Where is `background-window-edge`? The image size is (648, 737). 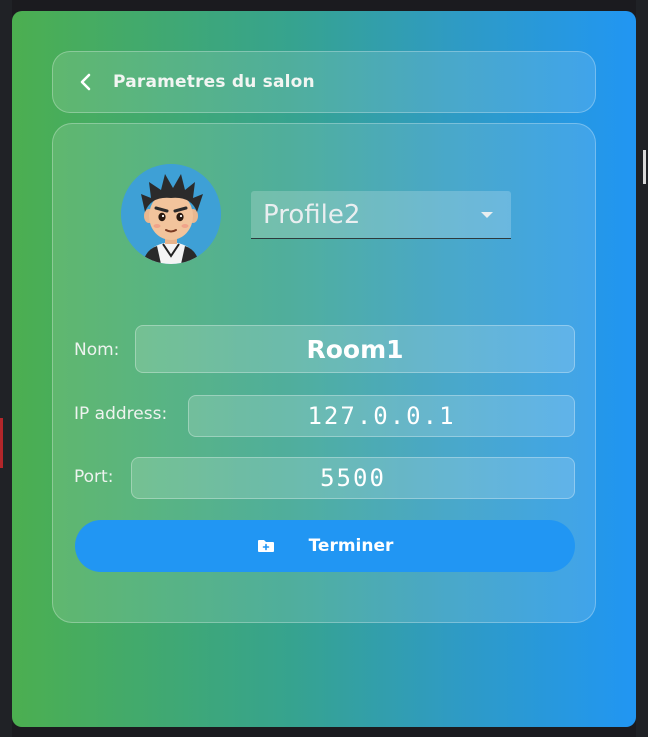
background-window-edge is located at coordinates (6, 368).